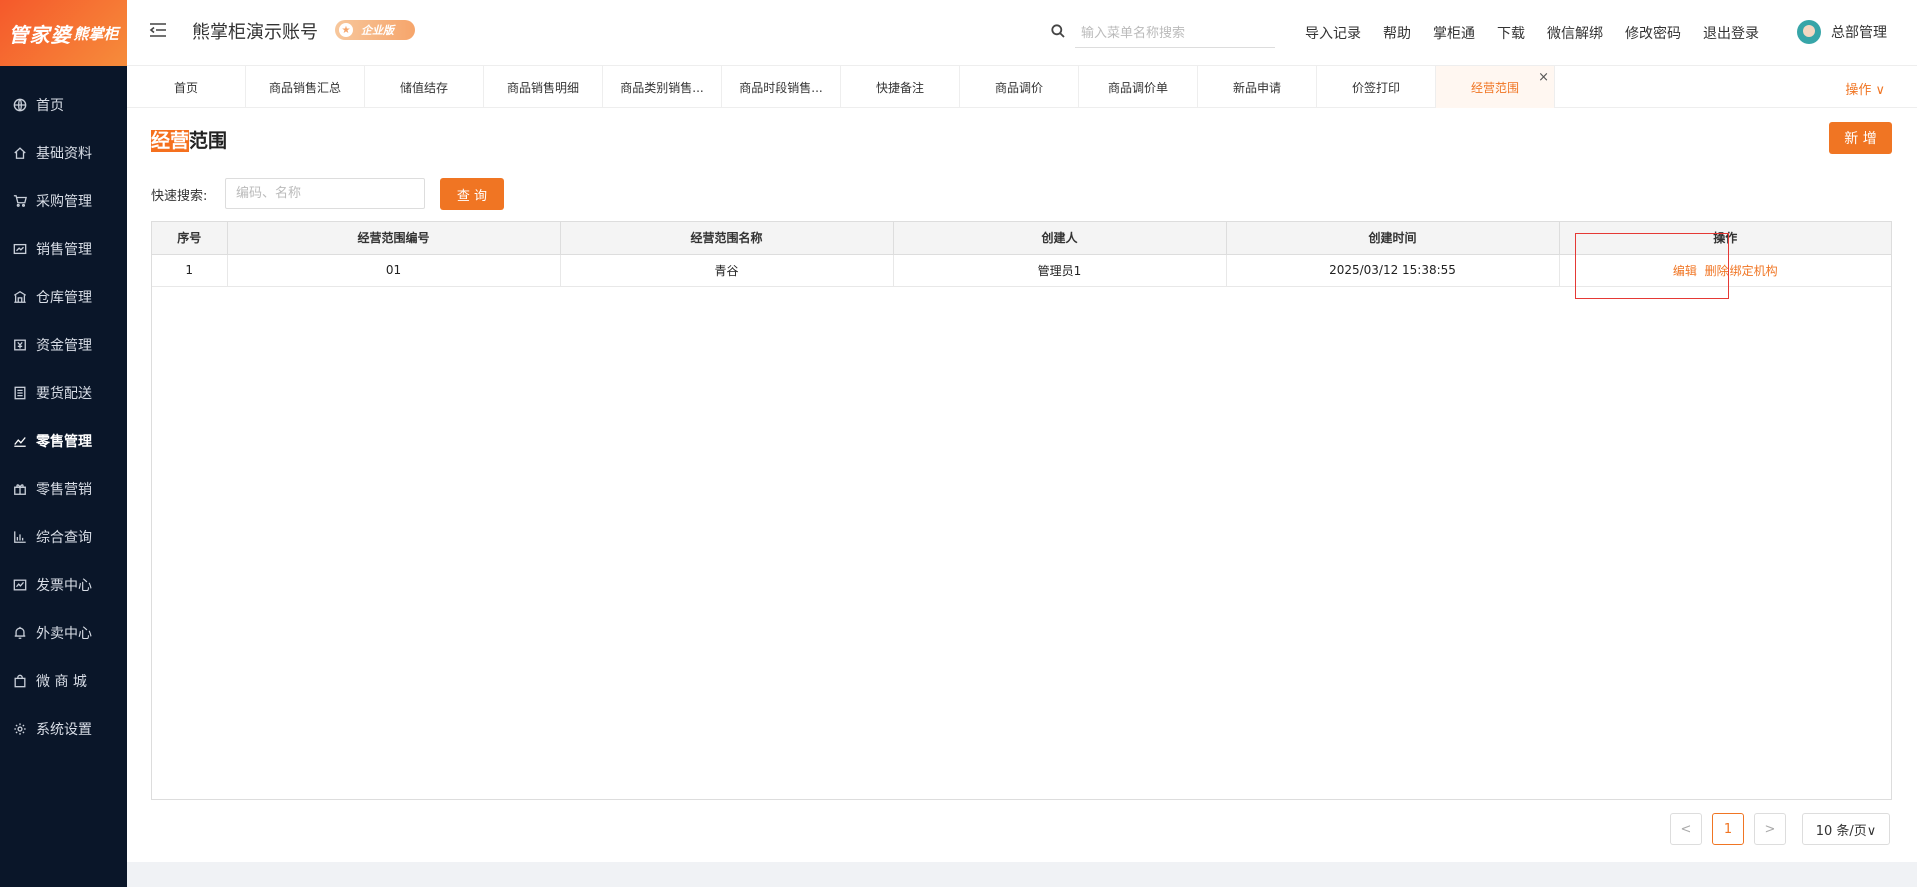 This screenshot has height=887, width=1917. I want to click on sidebar-item-label: 资金管理, so click(64, 346).